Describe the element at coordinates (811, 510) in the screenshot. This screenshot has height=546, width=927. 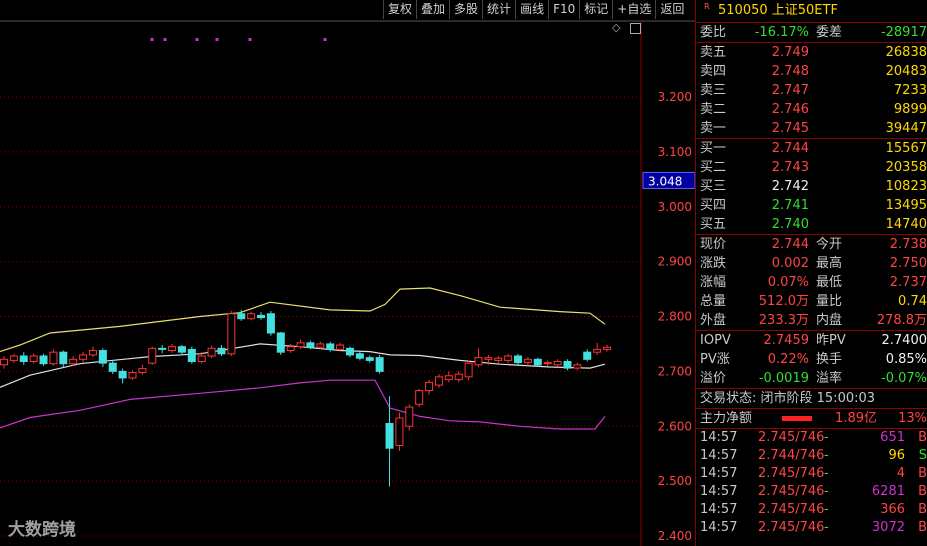
I see `trade-tick-row: 14:57 2.745/746- 366 B` at that location.